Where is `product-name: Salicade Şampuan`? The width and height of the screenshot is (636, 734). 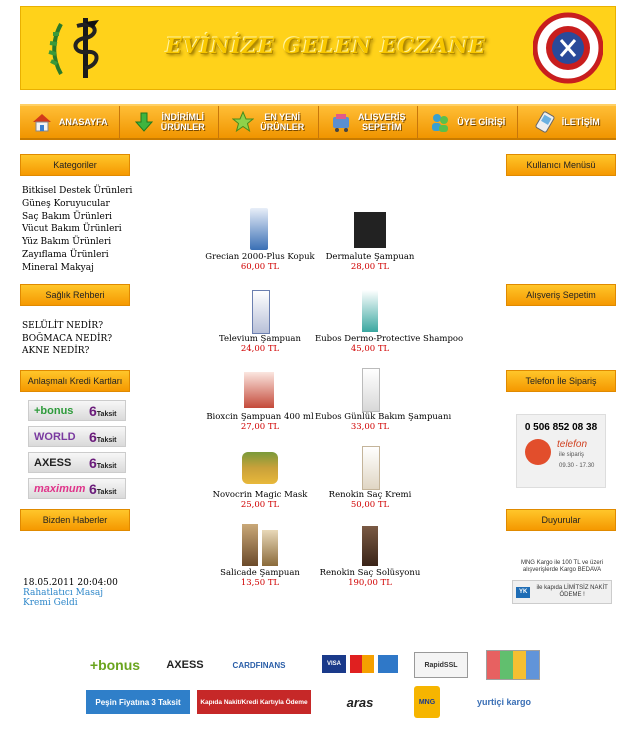
product-name: Salicade Şampuan is located at coordinates (260, 573).